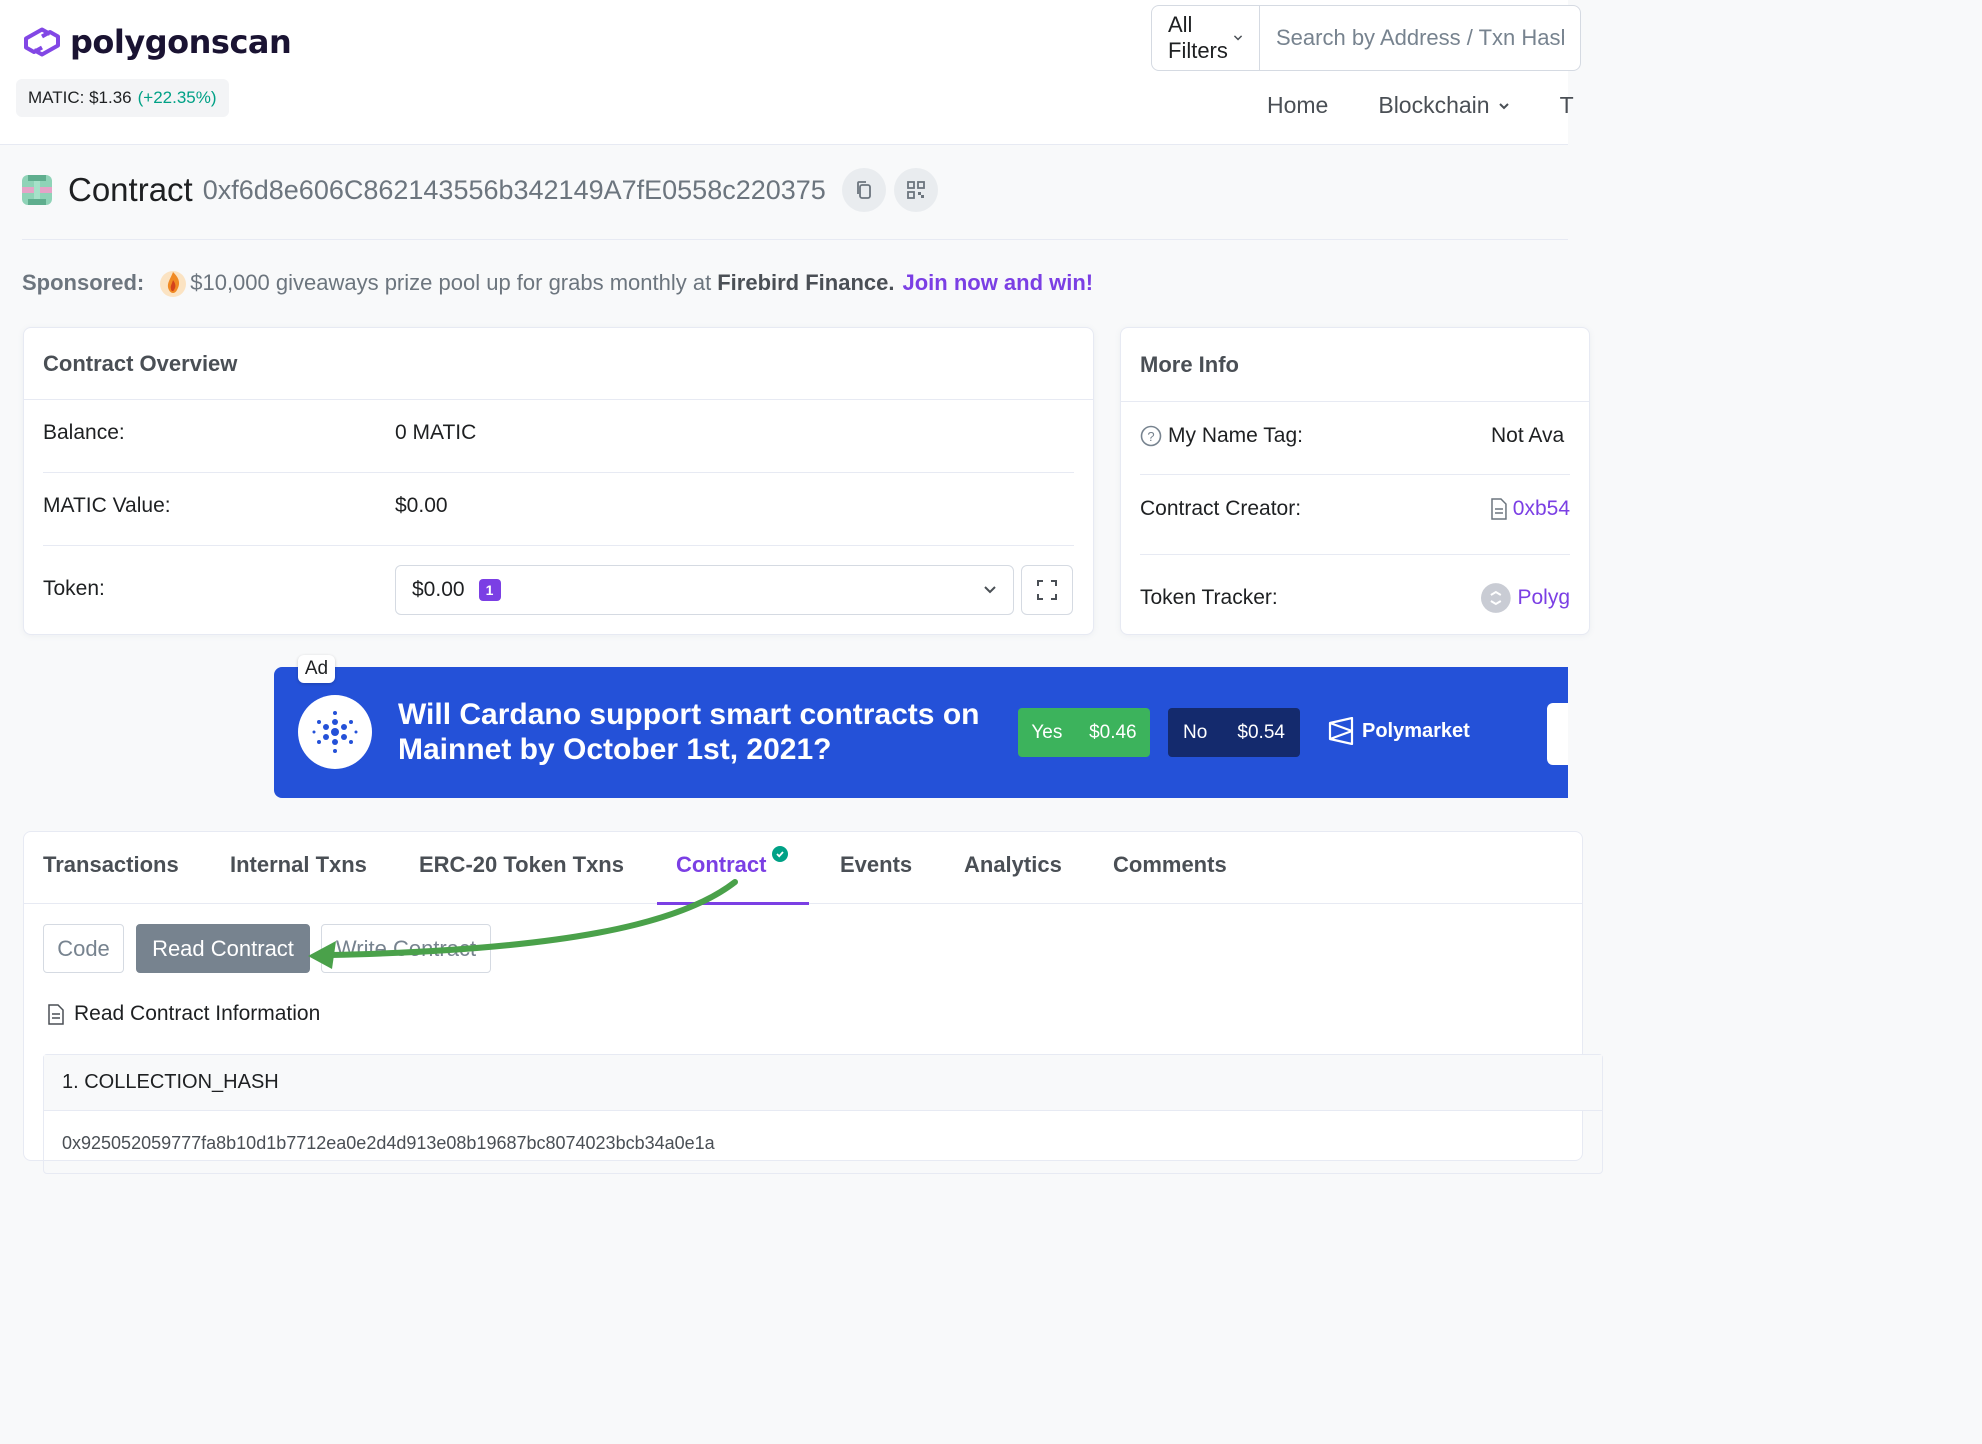 The height and width of the screenshot is (1444, 1982). What do you see at coordinates (1355, 365) in the screenshot?
I see `card-title: More Info` at bounding box center [1355, 365].